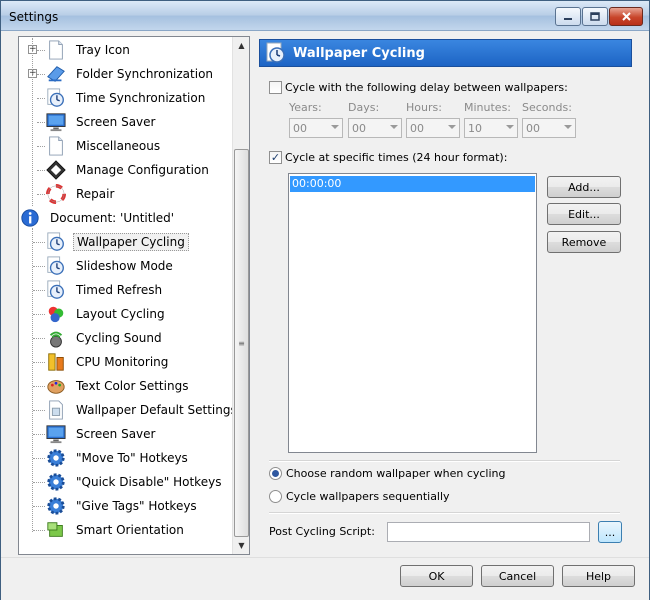 Image resolution: width=650 pixels, height=600 pixels. I want to click on random-radio-label: Choose random wallpaper when cycling, so click(396, 473).